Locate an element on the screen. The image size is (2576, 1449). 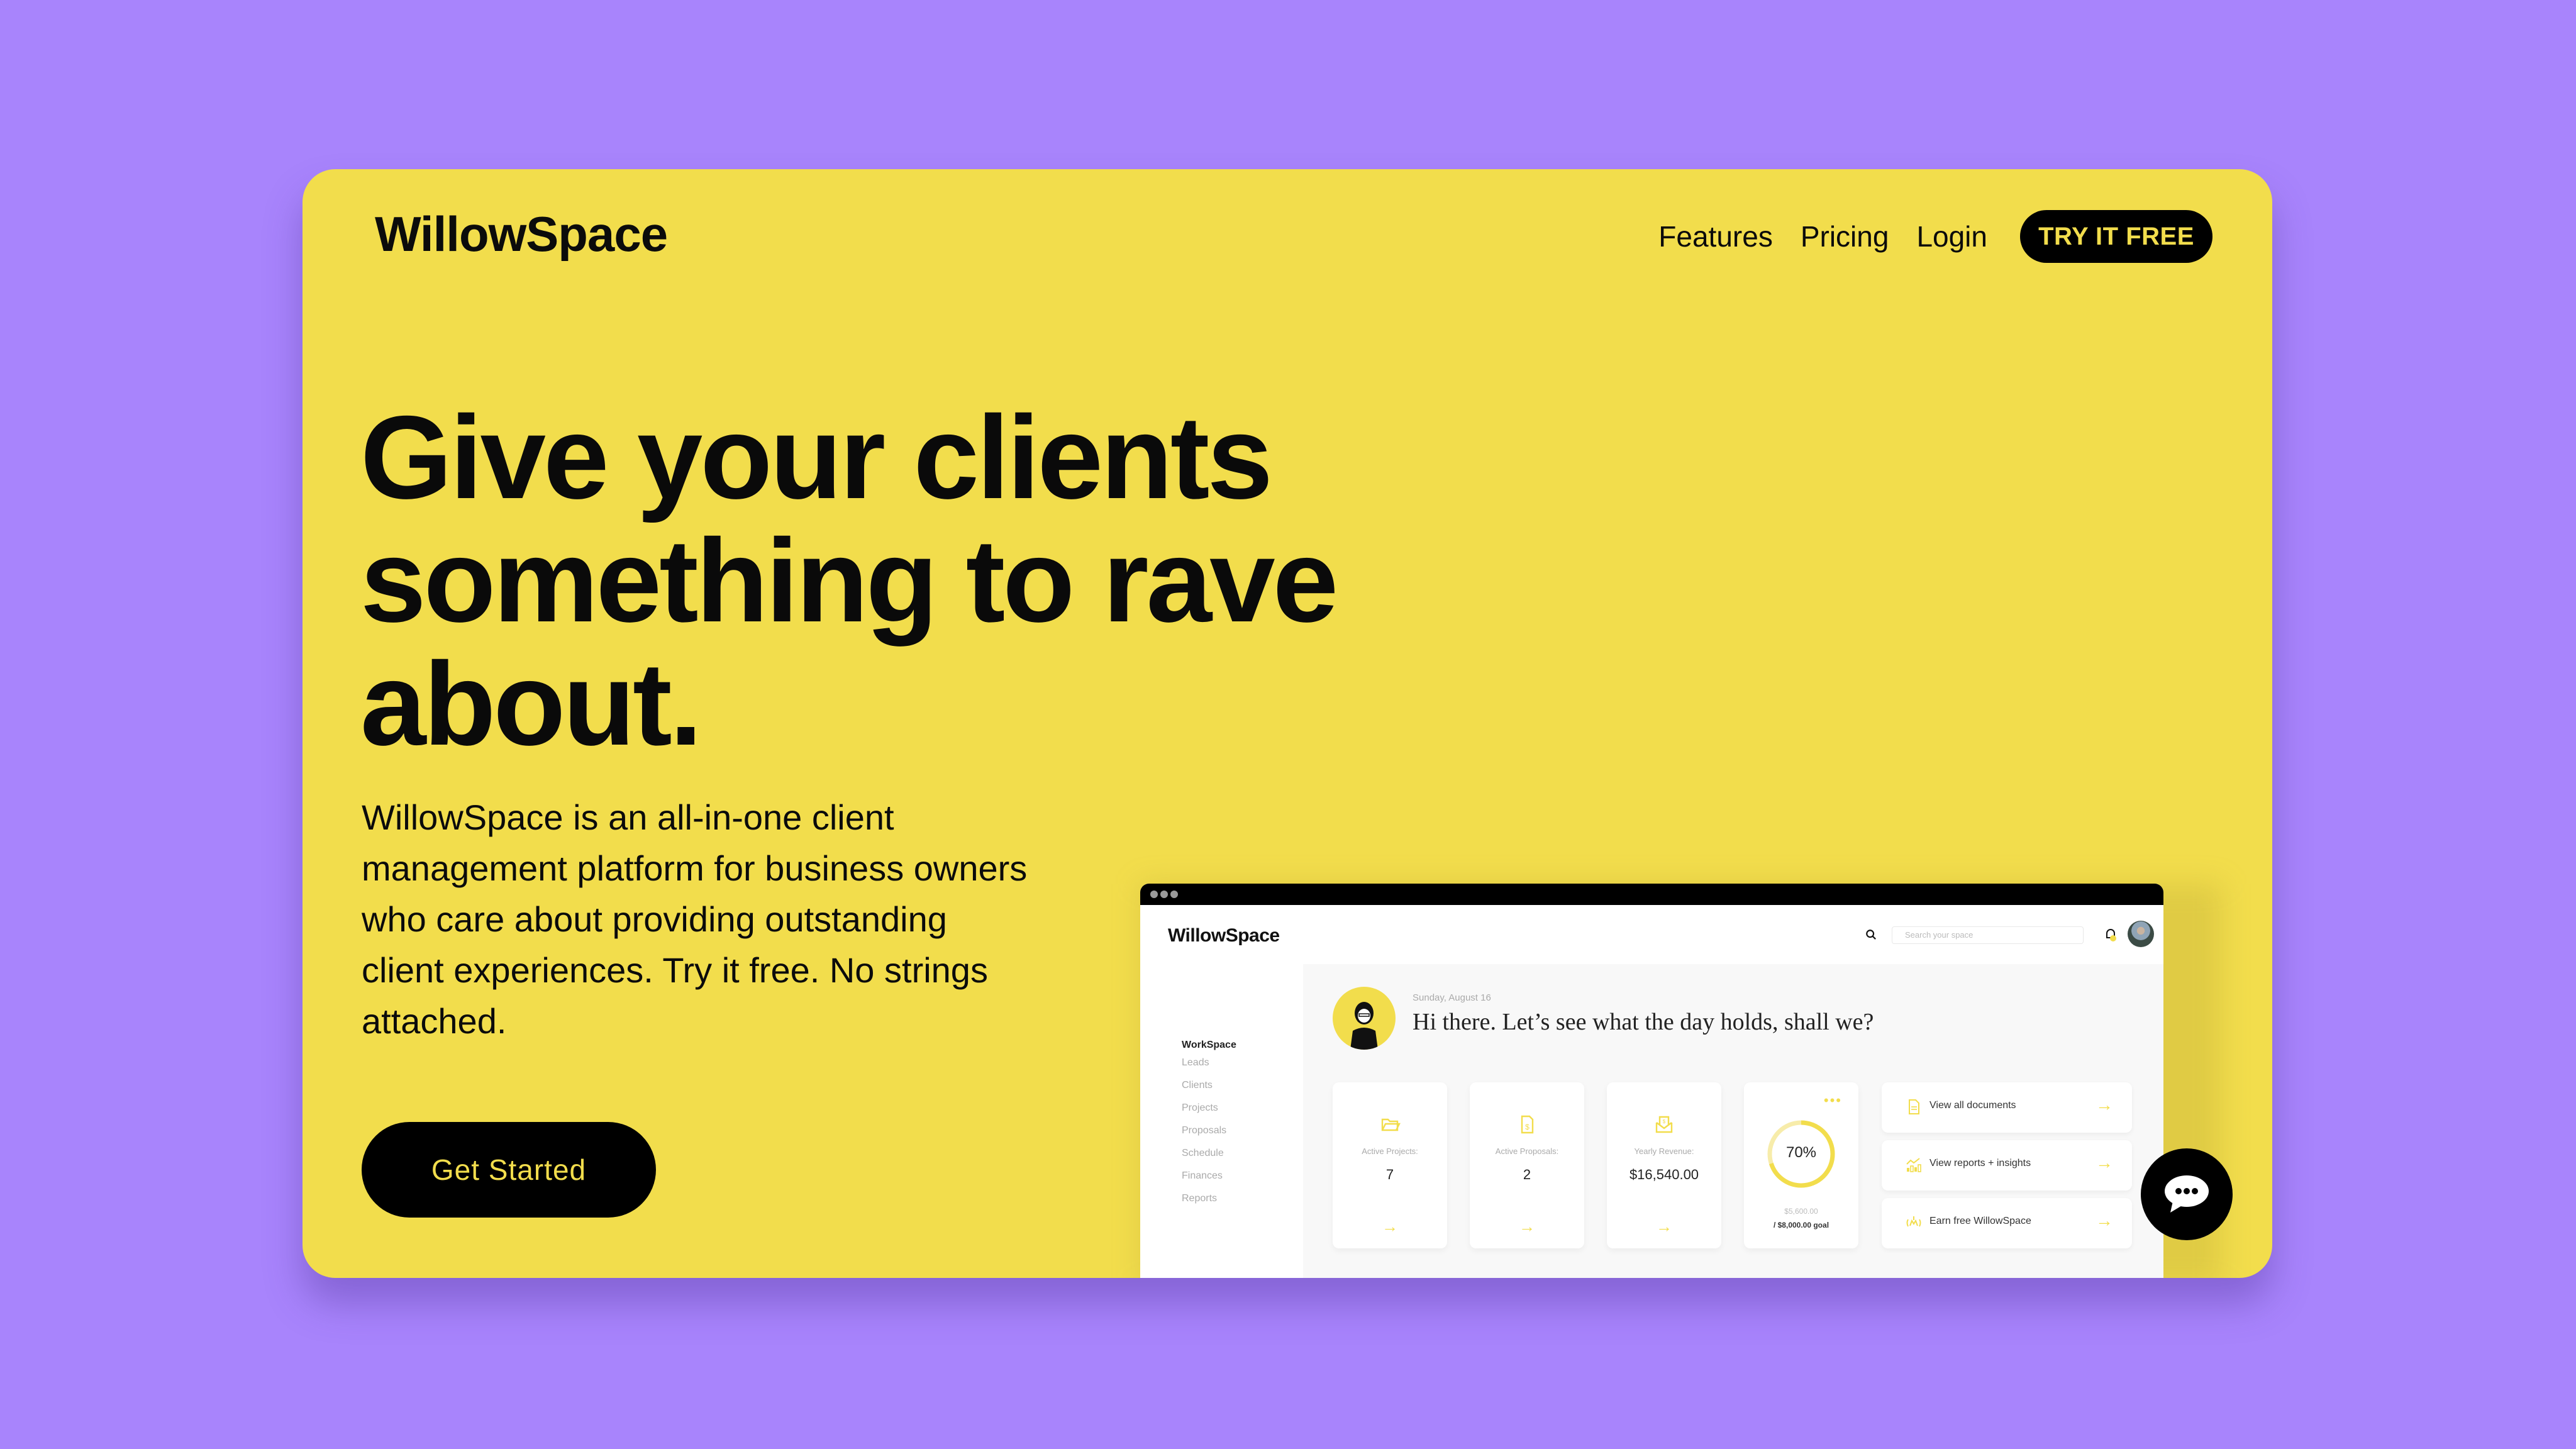
goal-percent: 70% is located at coordinates (1801, 1152).